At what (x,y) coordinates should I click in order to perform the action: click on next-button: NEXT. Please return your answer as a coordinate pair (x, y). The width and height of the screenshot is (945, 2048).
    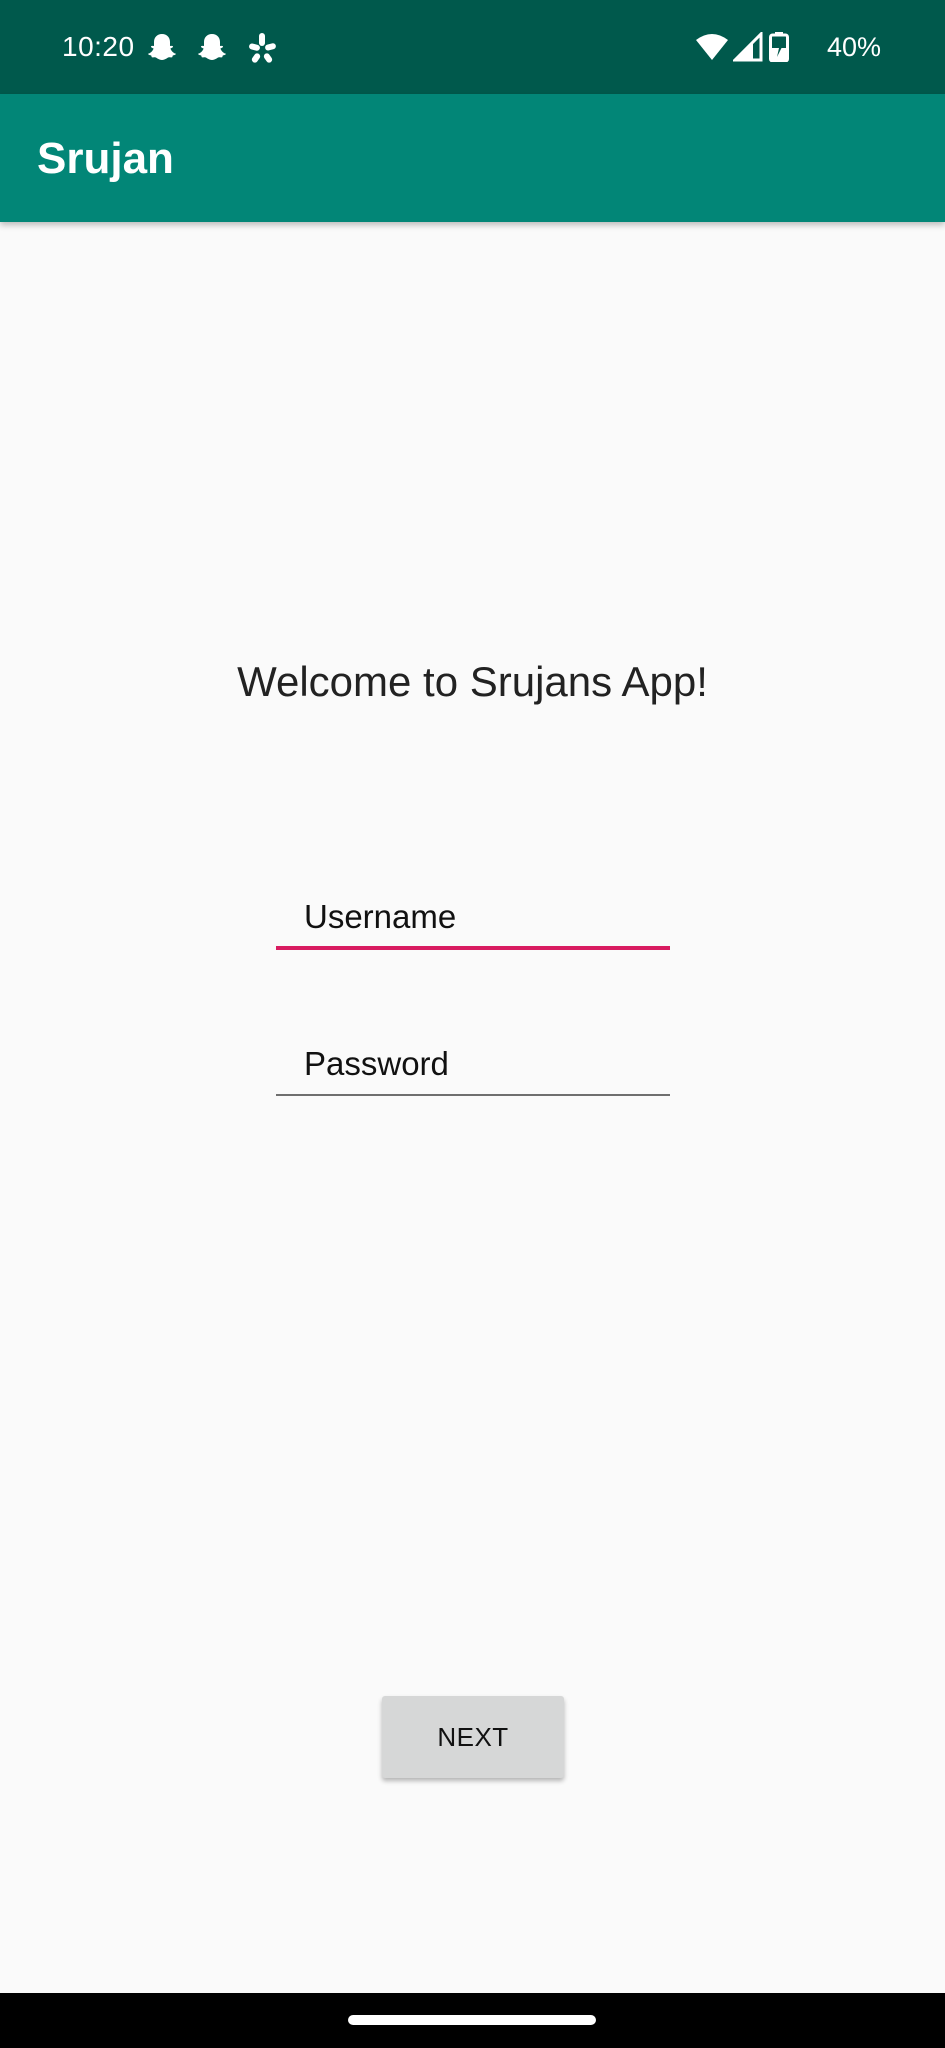
    Looking at the image, I should click on (473, 1737).